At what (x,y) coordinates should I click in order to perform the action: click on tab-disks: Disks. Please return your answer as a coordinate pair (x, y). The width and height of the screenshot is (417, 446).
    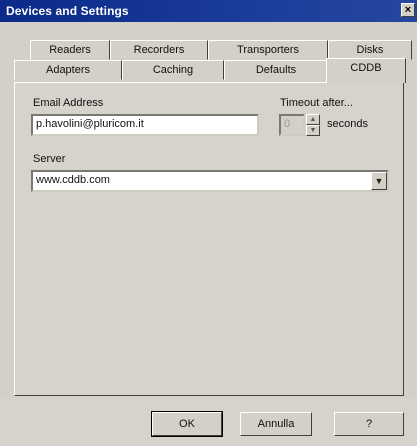
    Looking at the image, I should click on (370, 50).